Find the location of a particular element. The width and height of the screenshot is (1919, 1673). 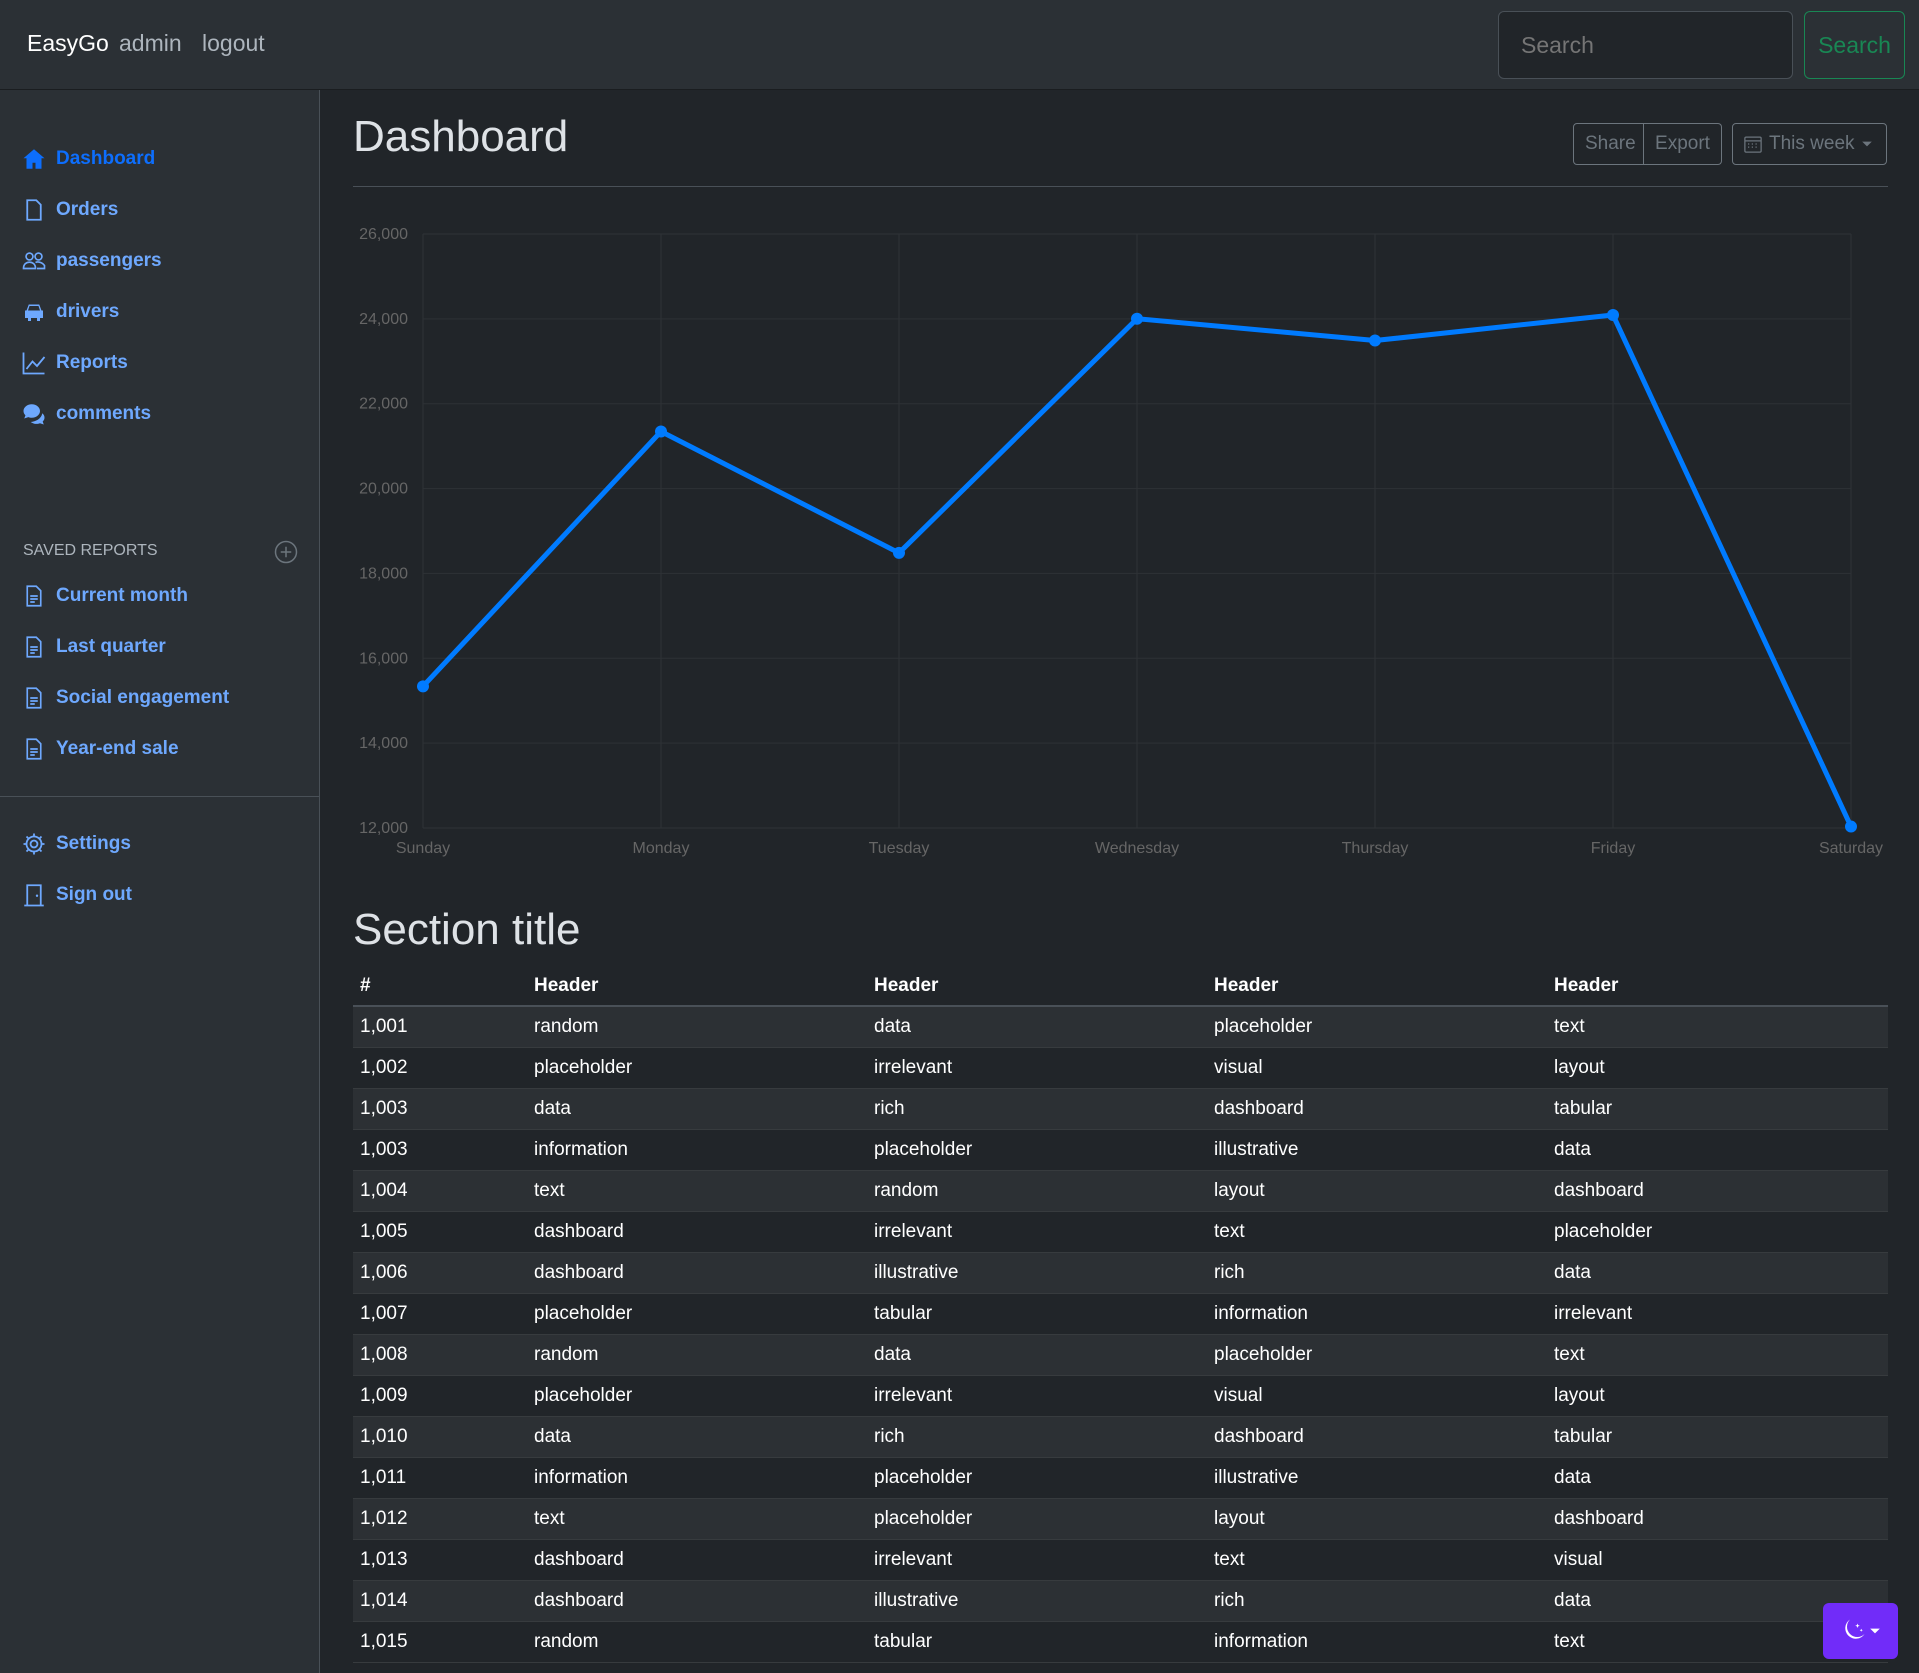

sidebar-item-label: Social engagement is located at coordinates (143, 697).